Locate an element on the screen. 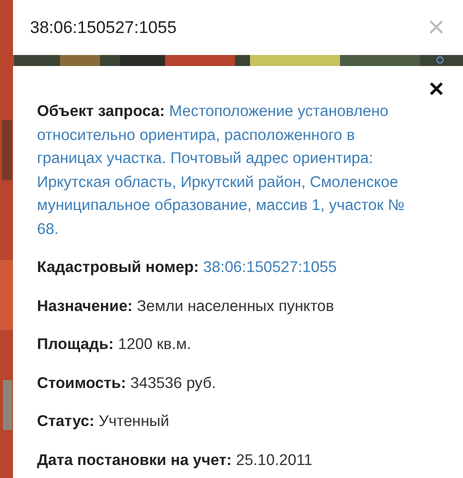 This screenshot has width=463, height=478. field-text: Кадастровый номер: 38:06:150527:1055 is located at coordinates (187, 268).